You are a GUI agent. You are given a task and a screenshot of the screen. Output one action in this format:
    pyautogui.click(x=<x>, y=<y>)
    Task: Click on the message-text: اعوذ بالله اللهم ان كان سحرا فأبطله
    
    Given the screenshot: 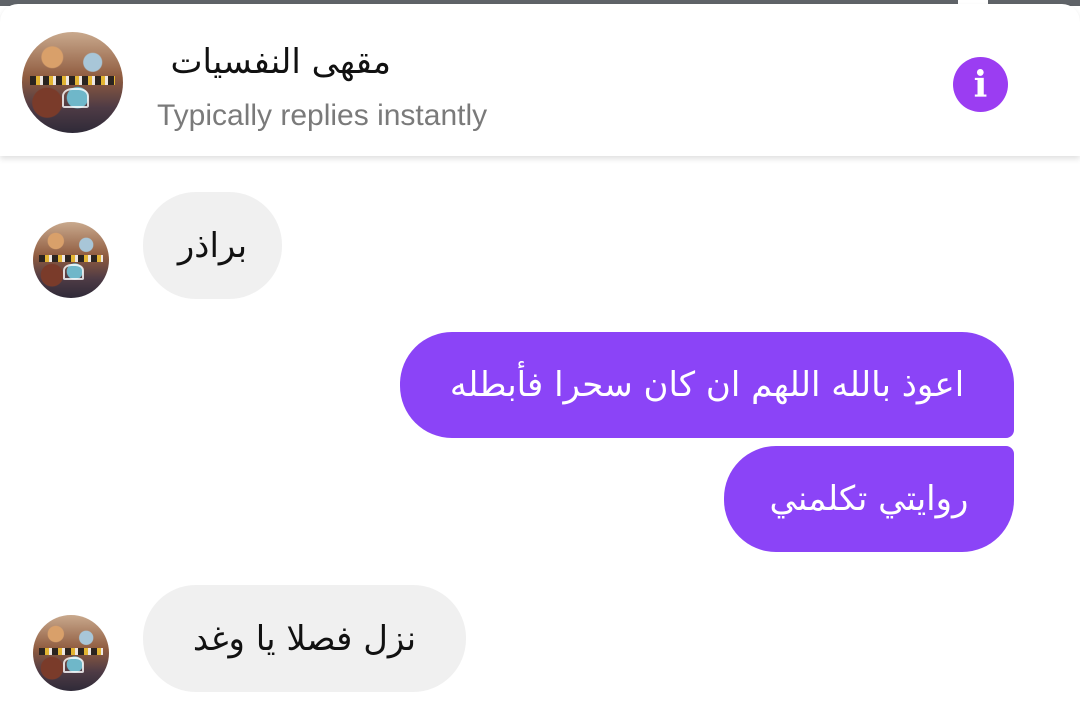 What is the action you would take?
    pyautogui.click(x=707, y=385)
    